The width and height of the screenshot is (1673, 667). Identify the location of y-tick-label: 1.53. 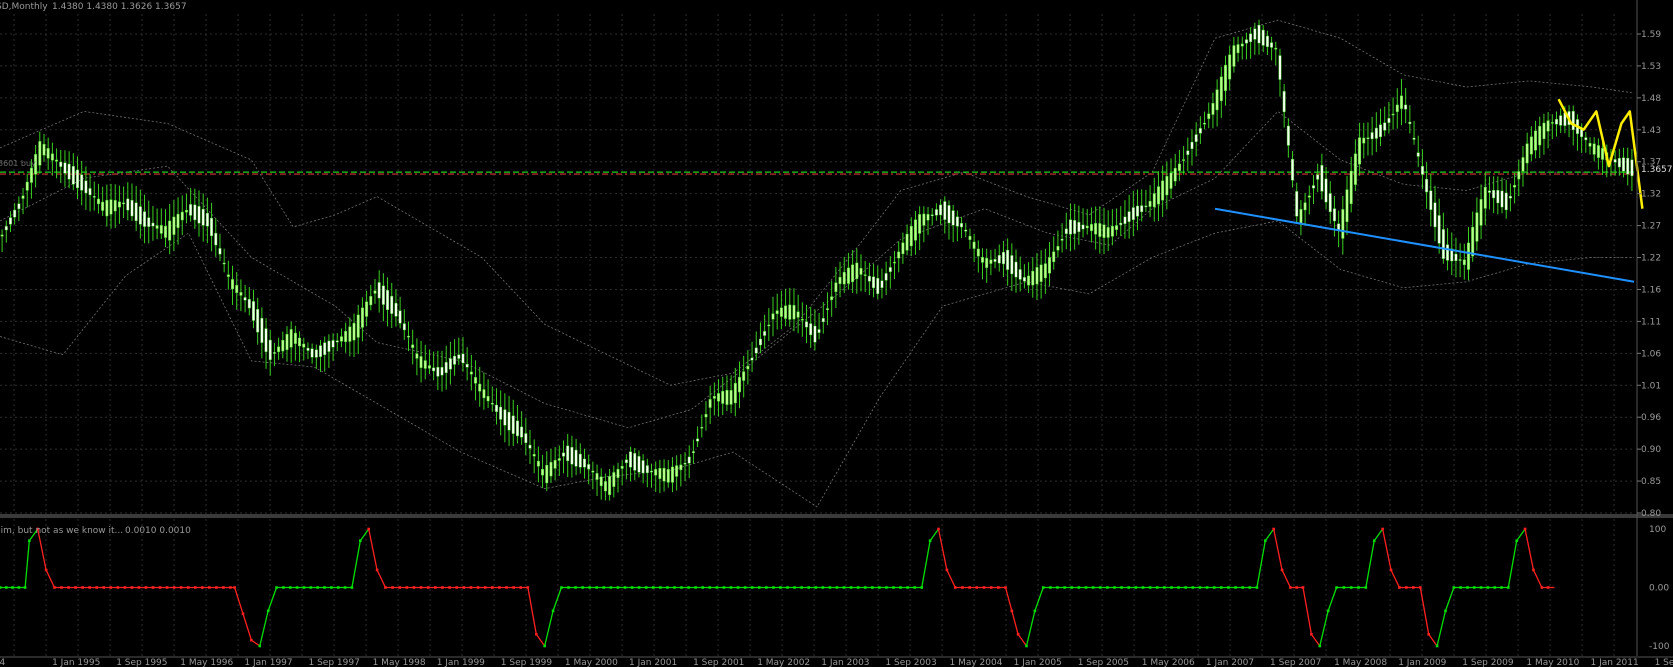
(1651, 67).